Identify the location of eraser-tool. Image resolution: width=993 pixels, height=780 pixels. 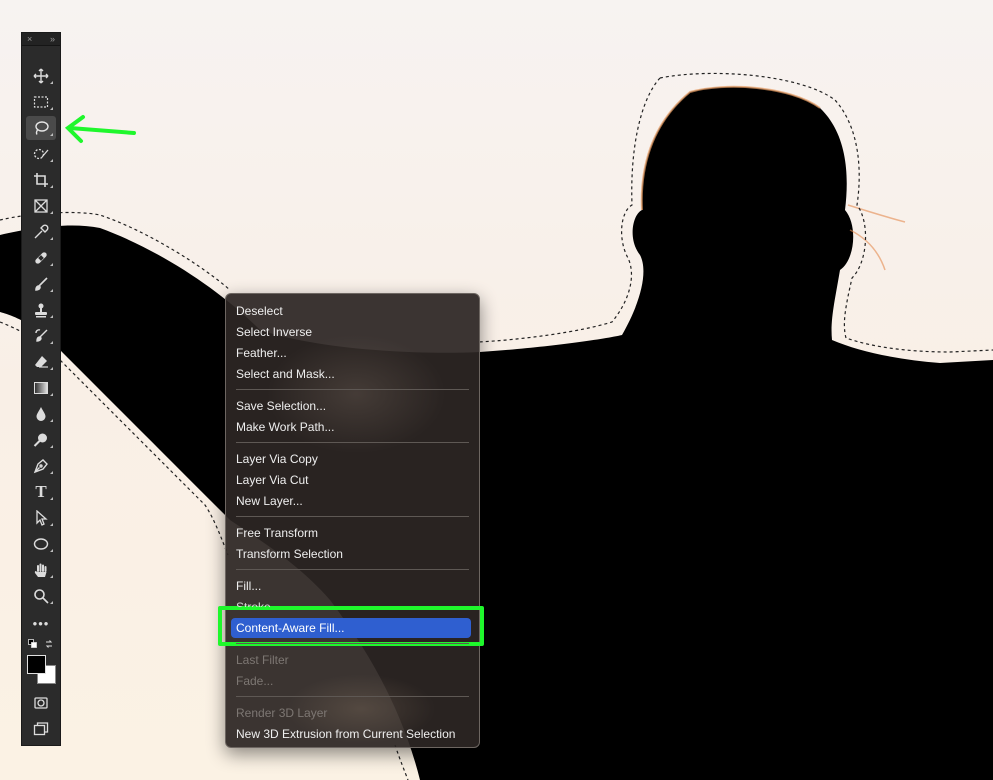
(41, 362).